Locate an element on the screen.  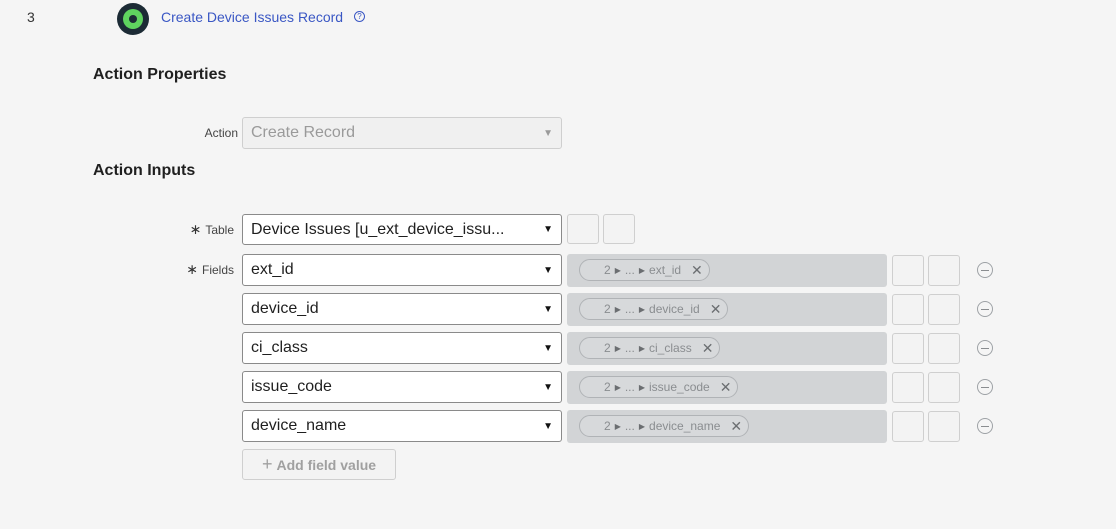
add-field-value-label: Add field value is located at coordinates (326, 464).